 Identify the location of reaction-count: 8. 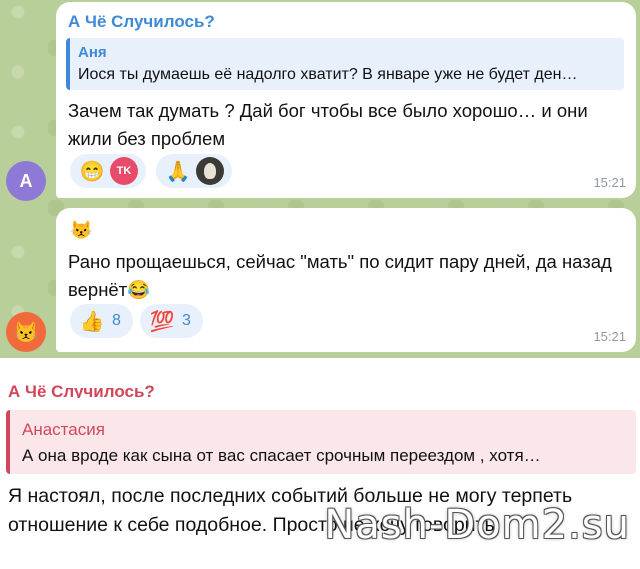
(116, 320).